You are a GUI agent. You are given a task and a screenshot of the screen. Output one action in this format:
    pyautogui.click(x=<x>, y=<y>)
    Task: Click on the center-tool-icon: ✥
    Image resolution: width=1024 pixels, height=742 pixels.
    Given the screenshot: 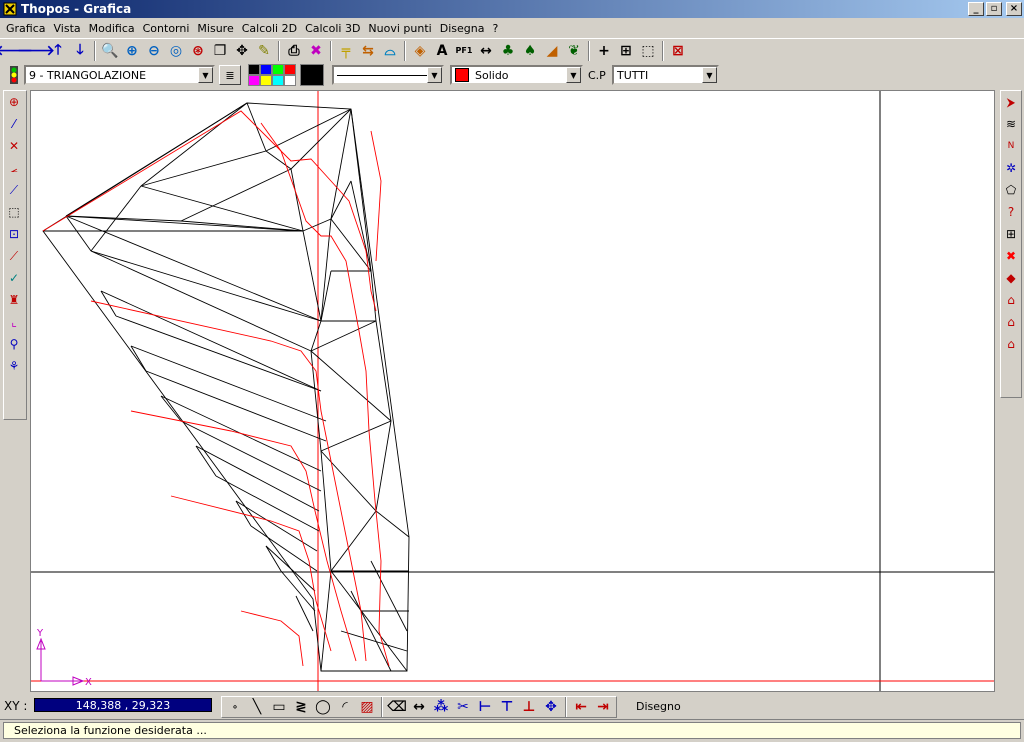 What is the action you would take?
    pyautogui.click(x=551, y=707)
    